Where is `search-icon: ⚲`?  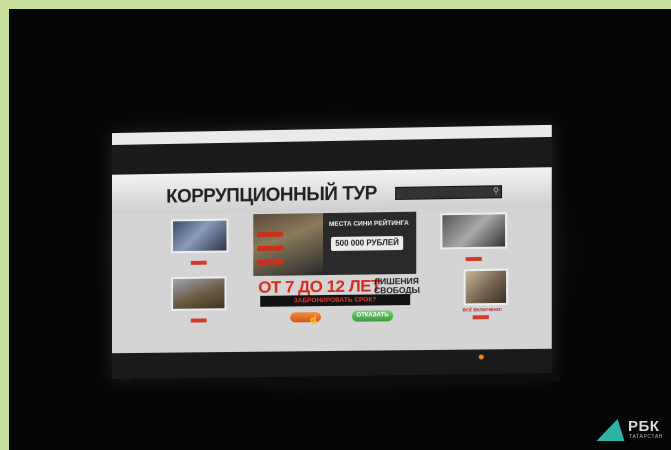
search-icon: ⚲ is located at coordinates (496, 190).